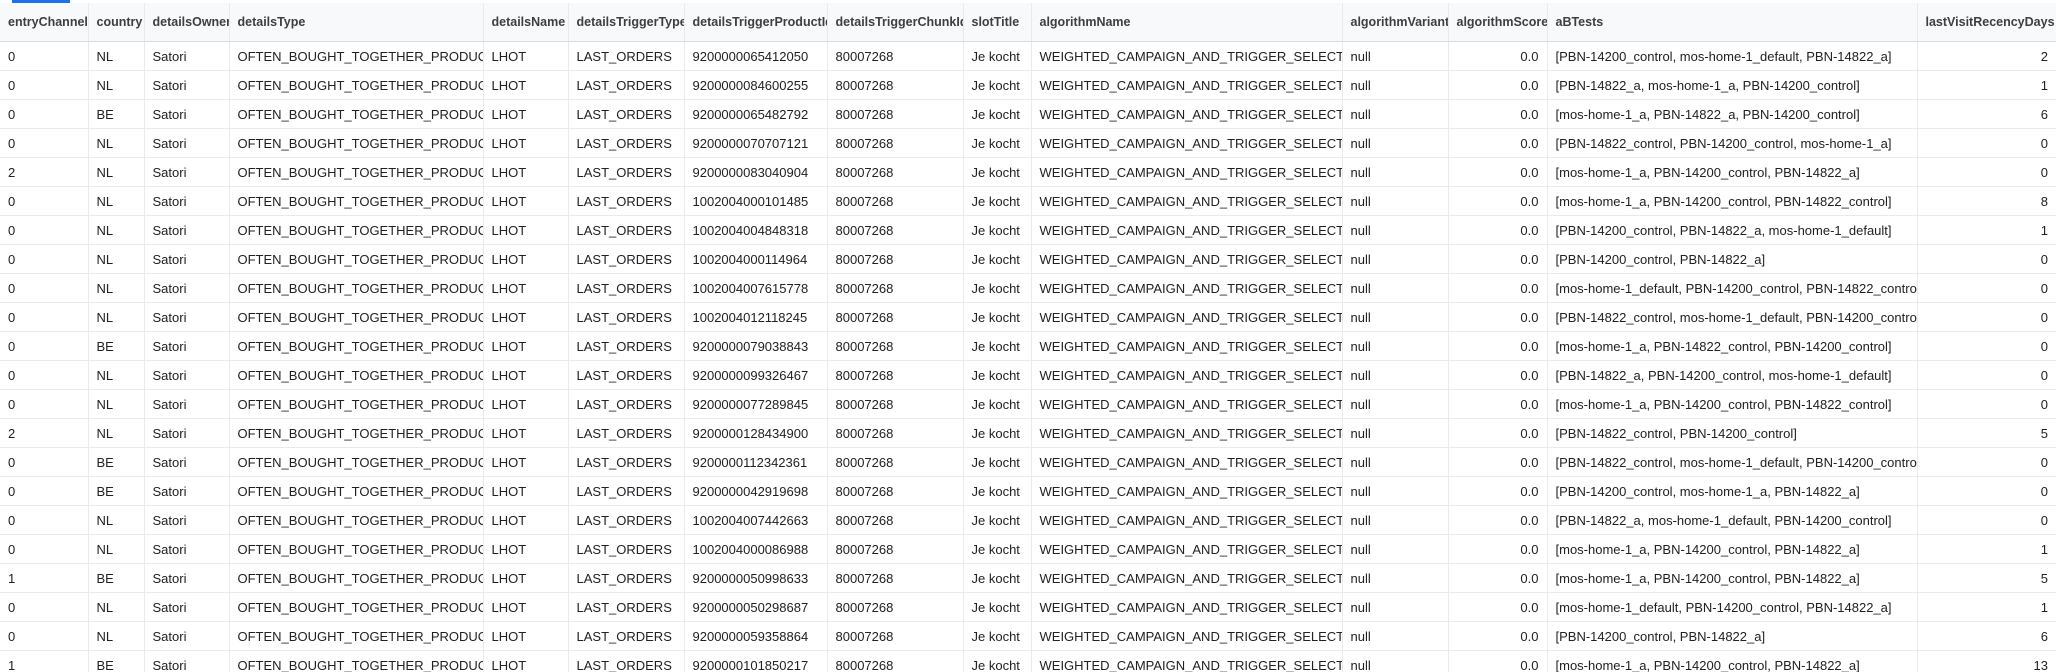 This screenshot has width=2056, height=672. What do you see at coordinates (755, 288) in the screenshot?
I see `cell-detailsTriggerProductId: 1002004007615778` at bounding box center [755, 288].